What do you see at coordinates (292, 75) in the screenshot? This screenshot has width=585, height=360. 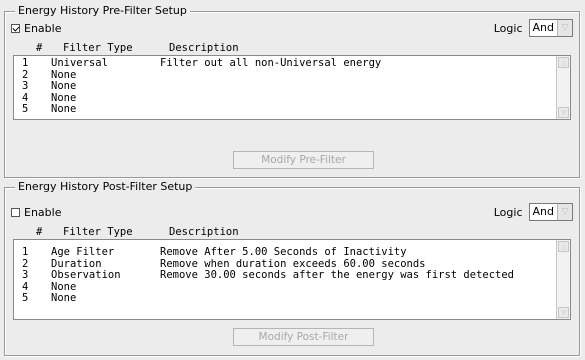 I see `list-item: 2 None` at bounding box center [292, 75].